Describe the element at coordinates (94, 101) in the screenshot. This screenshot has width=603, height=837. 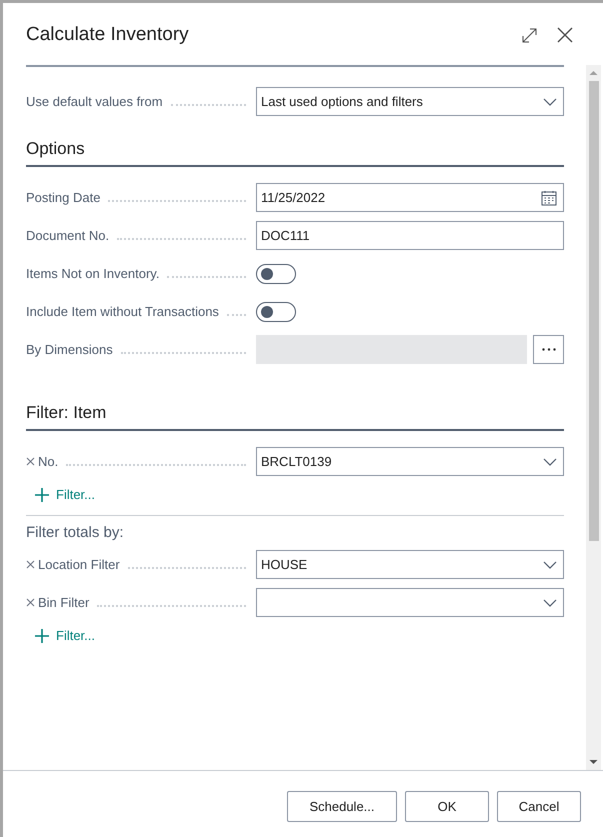
I see `field-label: Use default values from` at that location.